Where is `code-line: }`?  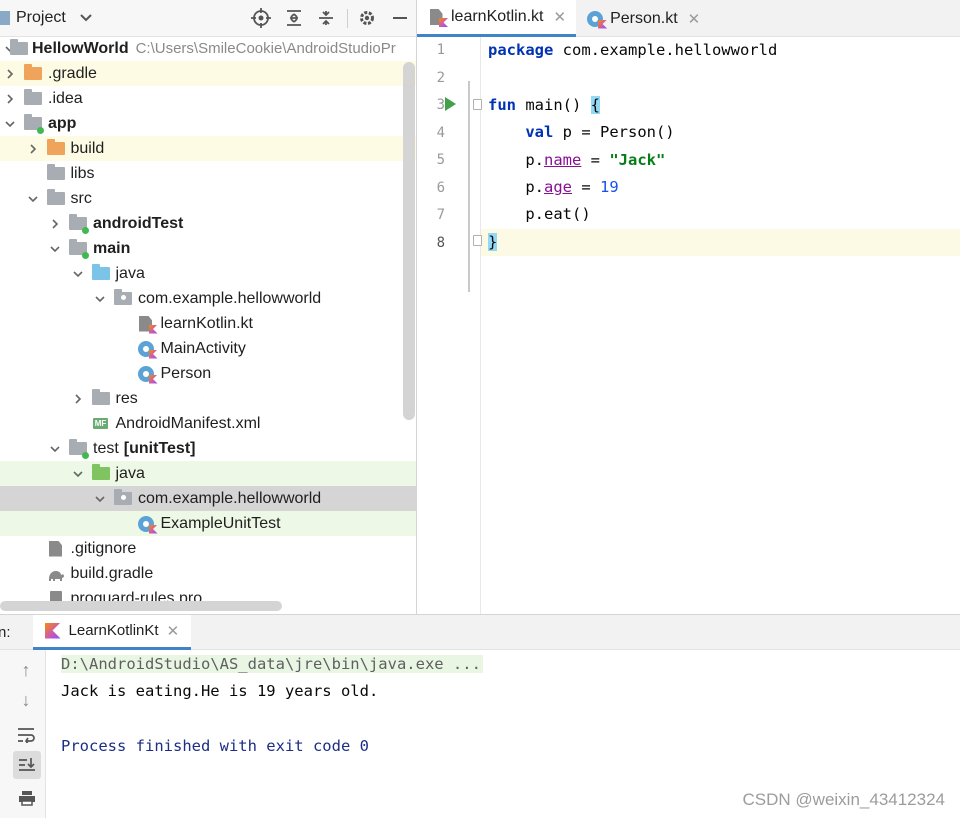
code-line: } is located at coordinates (493, 242).